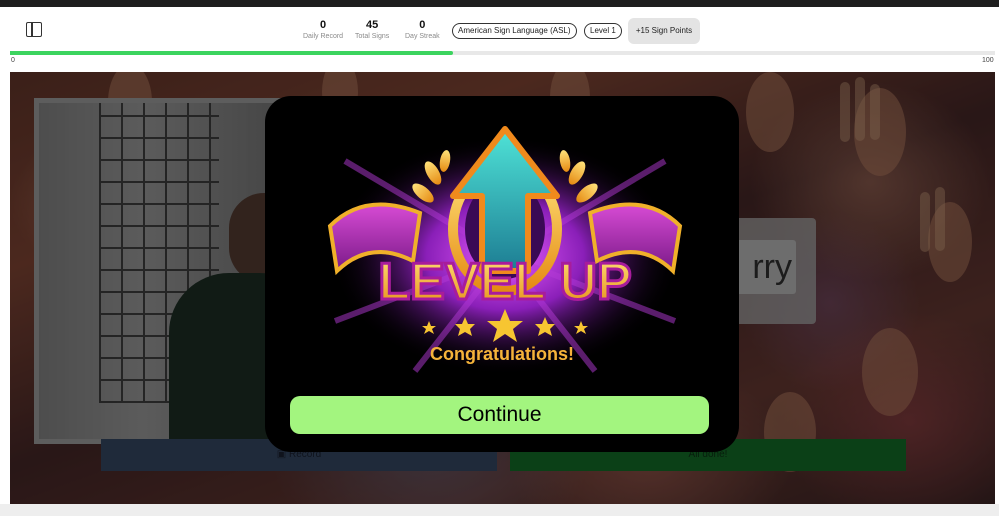  Describe the element at coordinates (603, 31) in the screenshot. I see `level-badge: Level 1` at that location.